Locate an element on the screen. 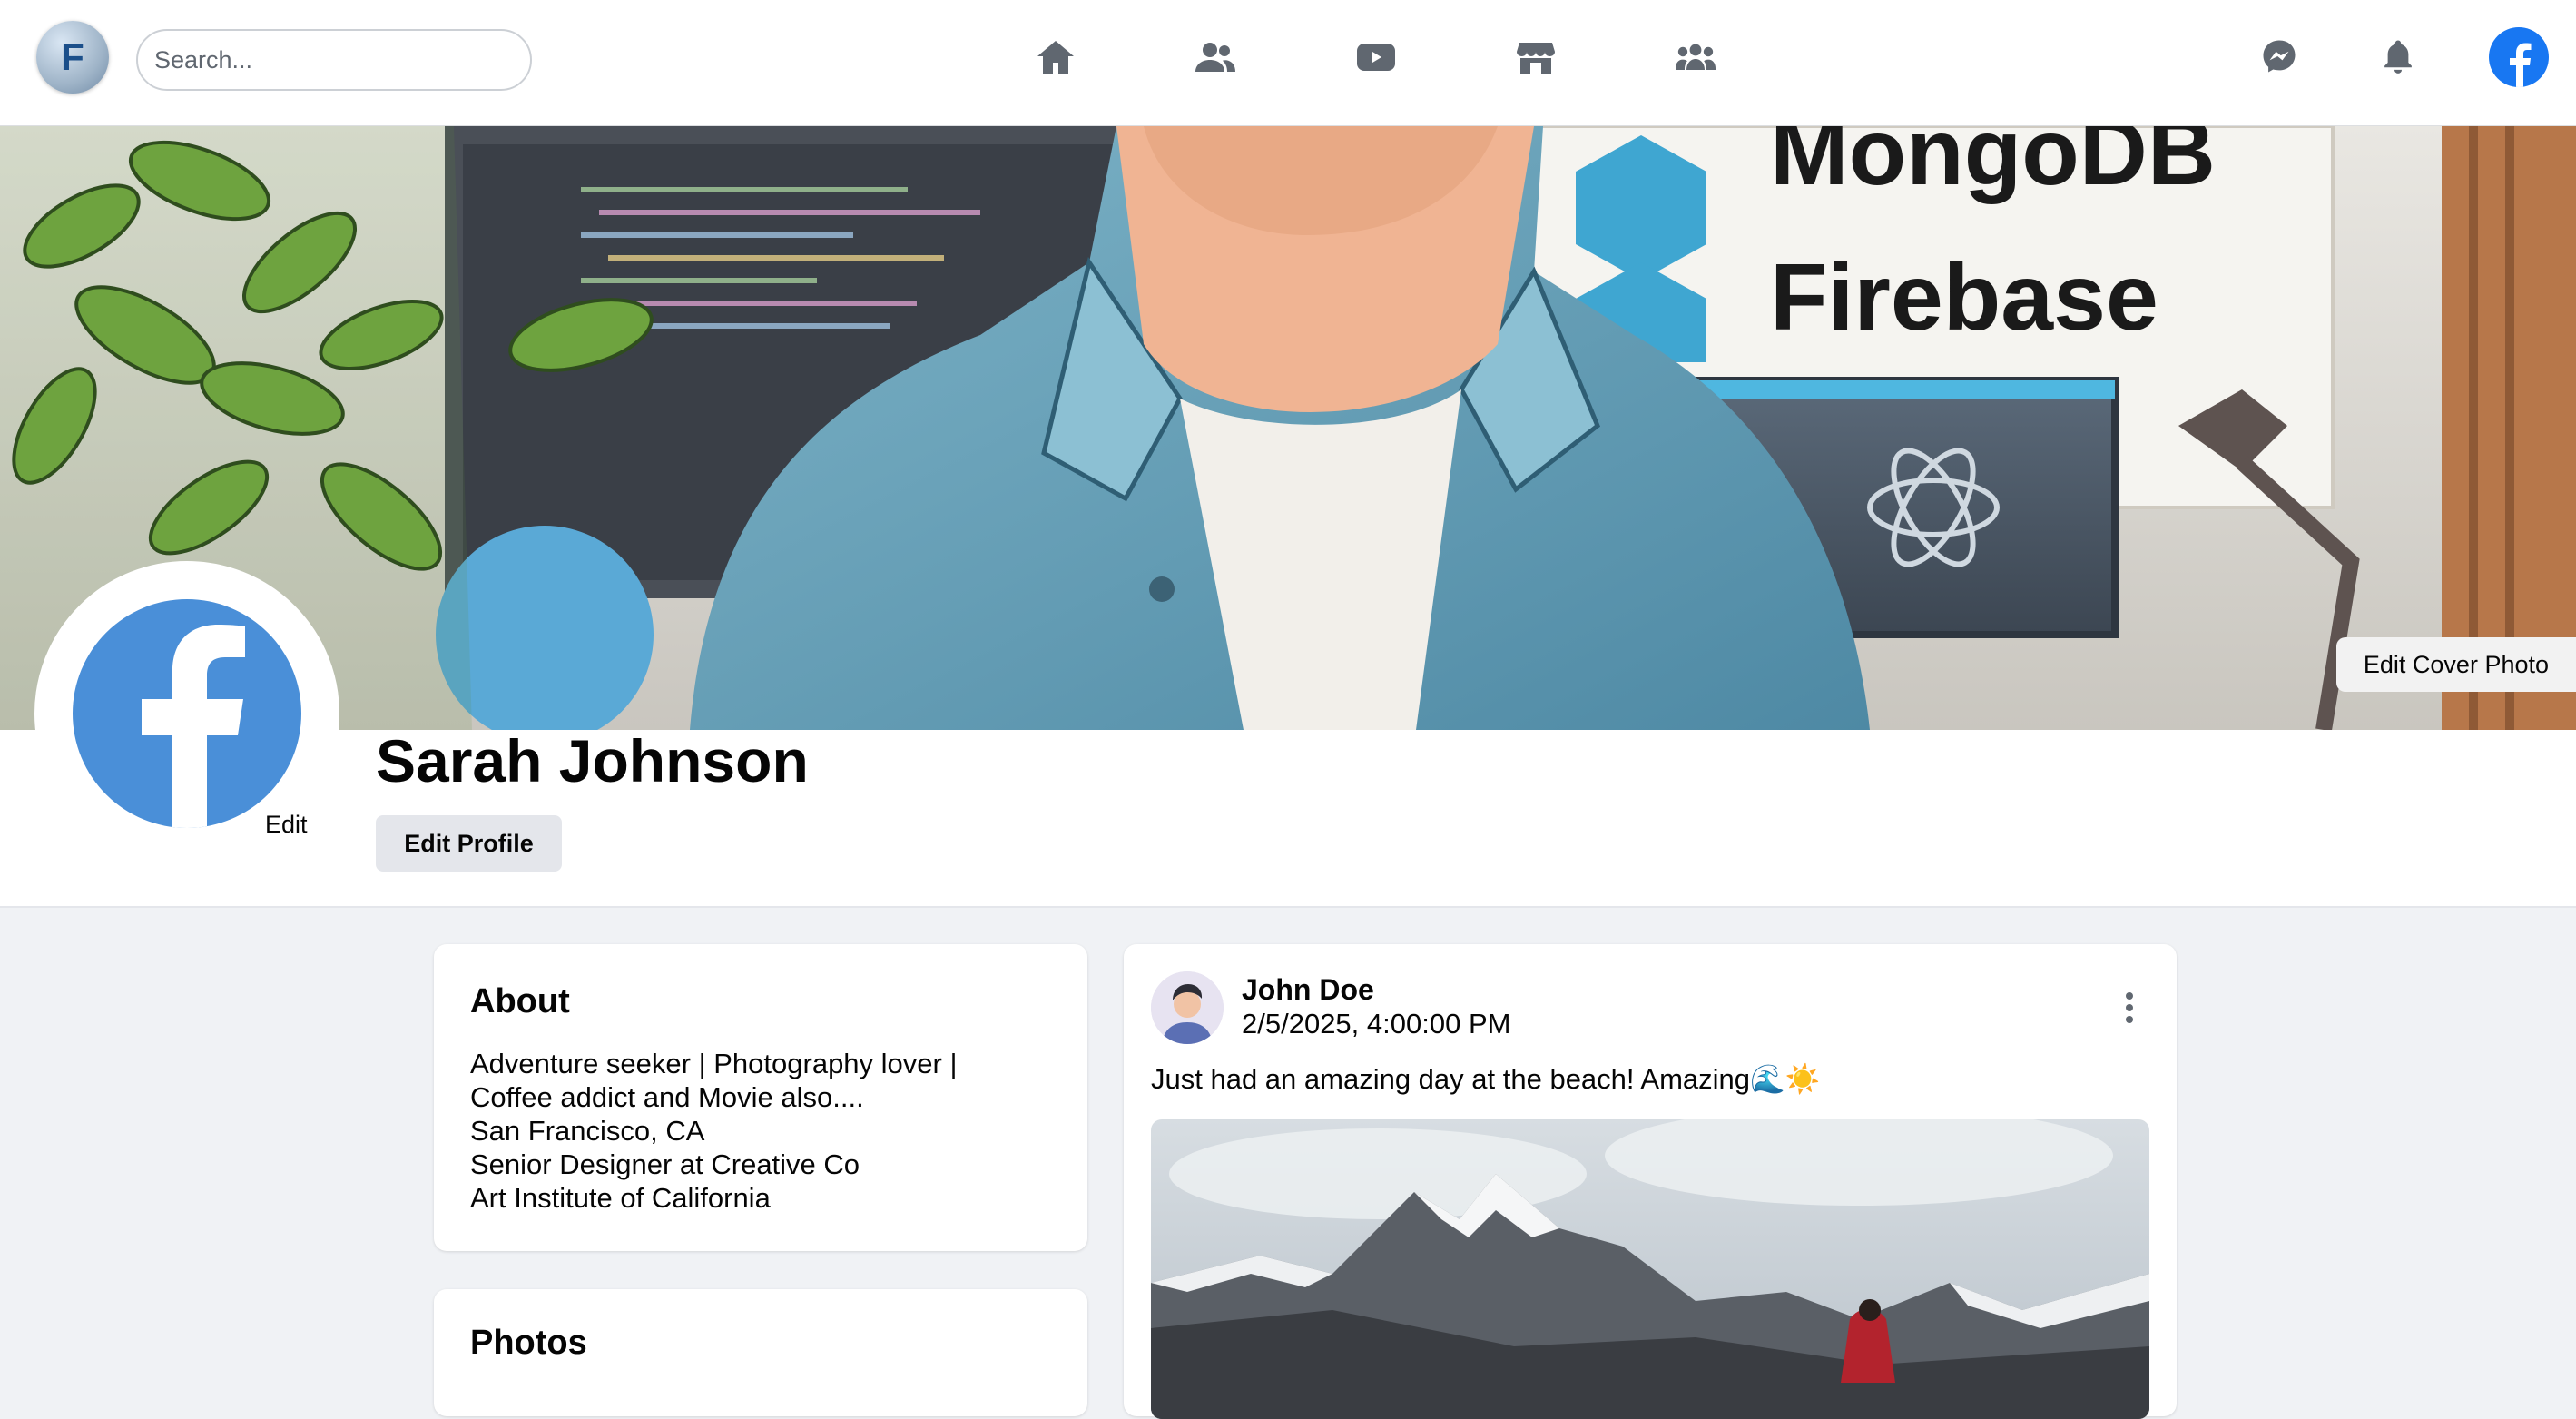 Image resolution: width=2576 pixels, height=1419 pixels. search-input is located at coordinates (334, 60).